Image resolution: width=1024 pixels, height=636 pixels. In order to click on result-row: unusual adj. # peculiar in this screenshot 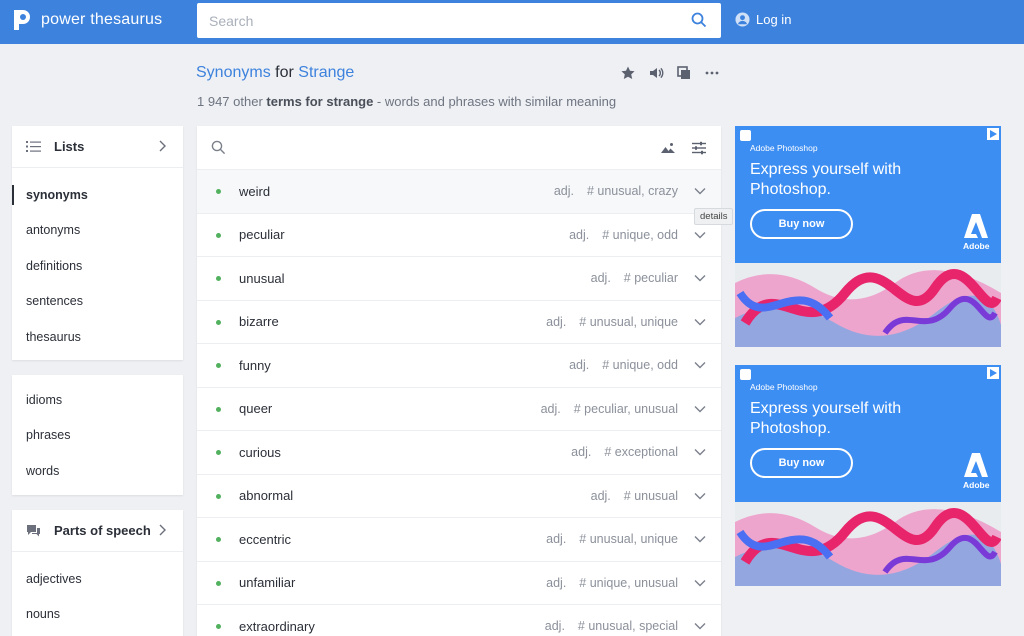, I will do `click(459, 279)`.